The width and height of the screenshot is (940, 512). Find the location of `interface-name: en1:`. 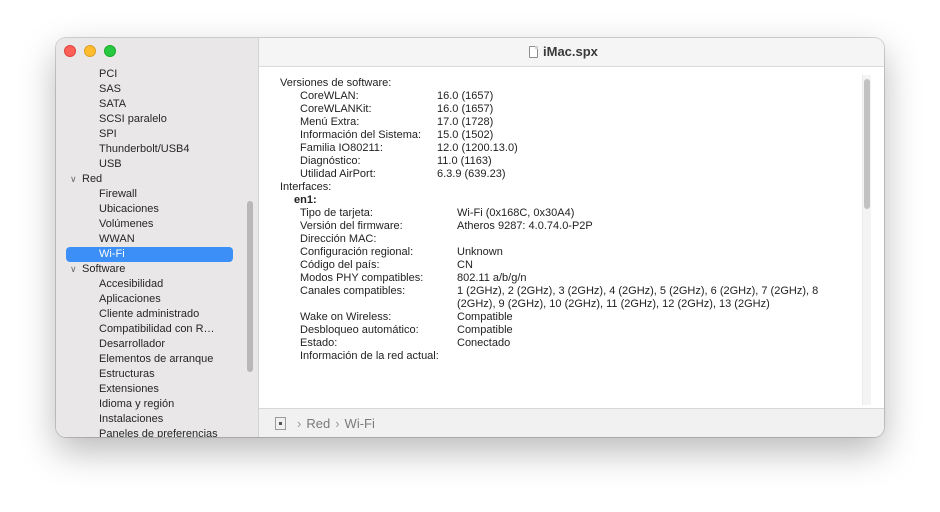

interface-name: en1: is located at coordinates (305, 200).